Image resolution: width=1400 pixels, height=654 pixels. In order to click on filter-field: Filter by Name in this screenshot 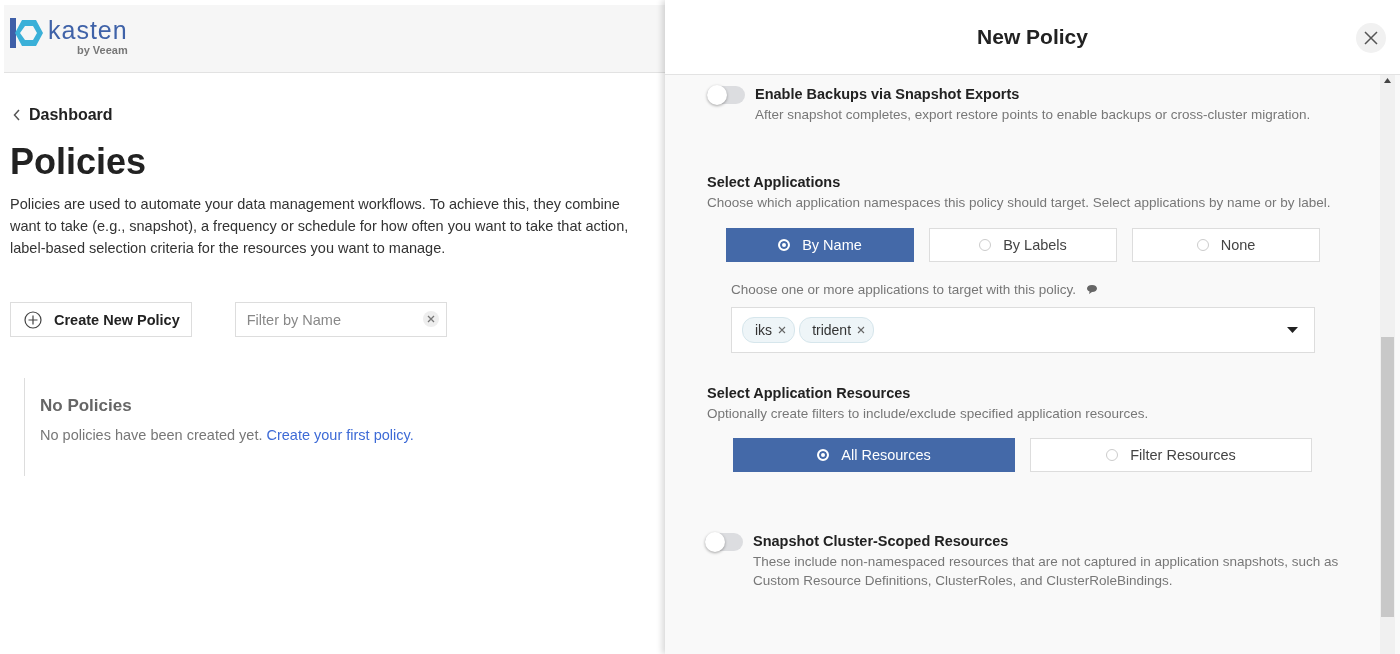, I will do `click(340, 319)`.